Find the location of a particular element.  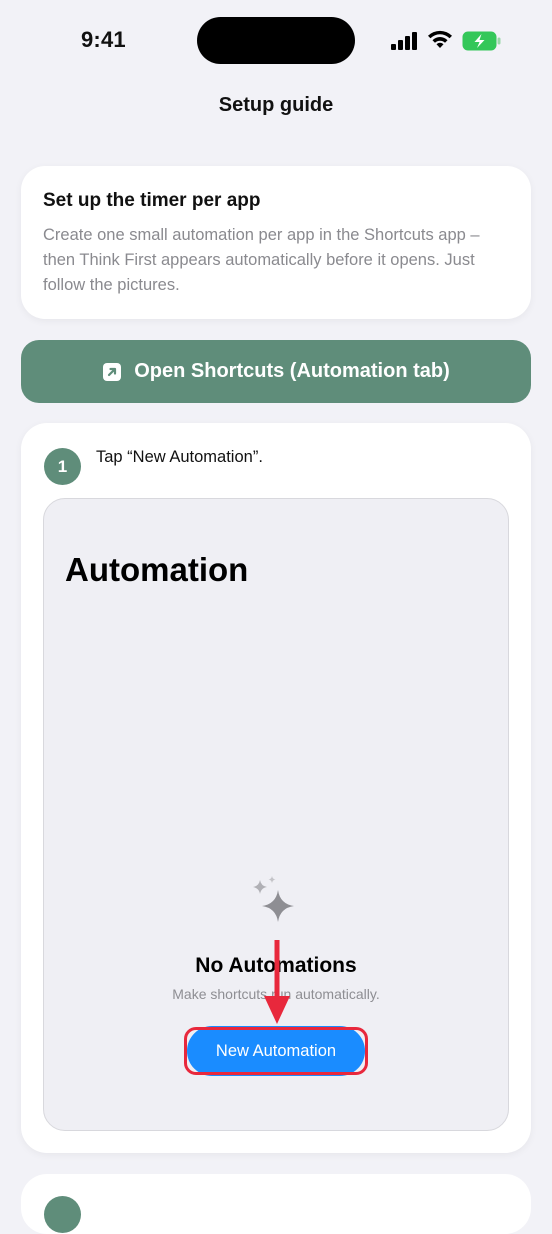

status-bar: 9:41 is located at coordinates (276, 40).